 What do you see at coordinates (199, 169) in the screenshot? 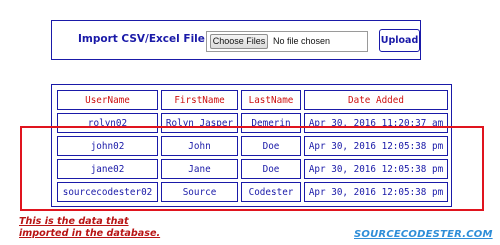
I see `cell-firstname: Jane` at bounding box center [199, 169].